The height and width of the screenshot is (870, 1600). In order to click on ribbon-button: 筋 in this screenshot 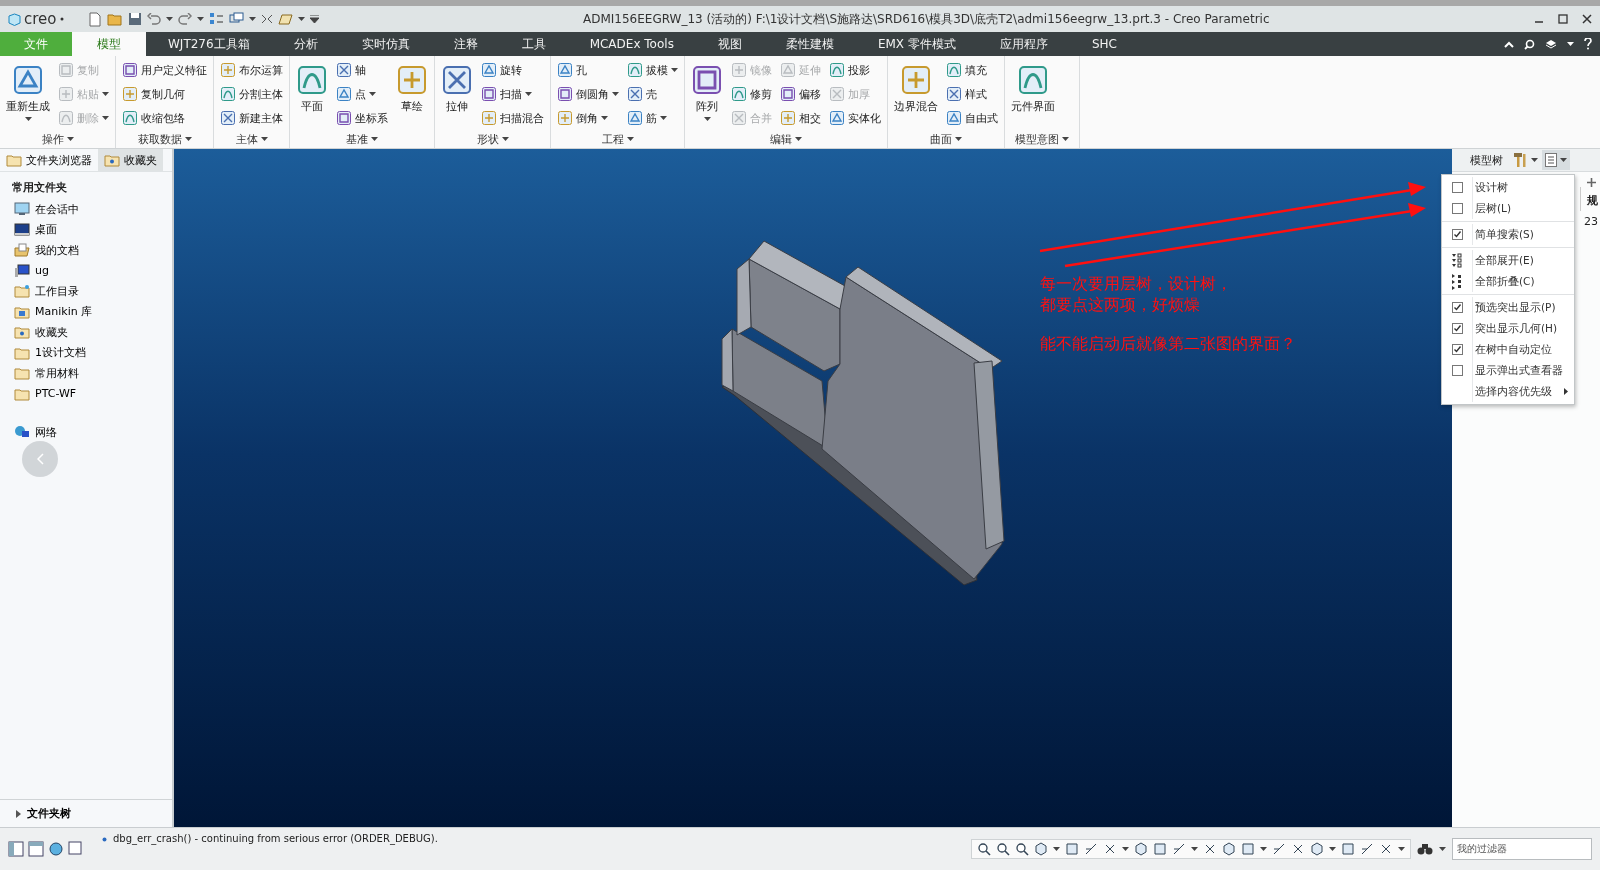, I will do `click(652, 118)`.